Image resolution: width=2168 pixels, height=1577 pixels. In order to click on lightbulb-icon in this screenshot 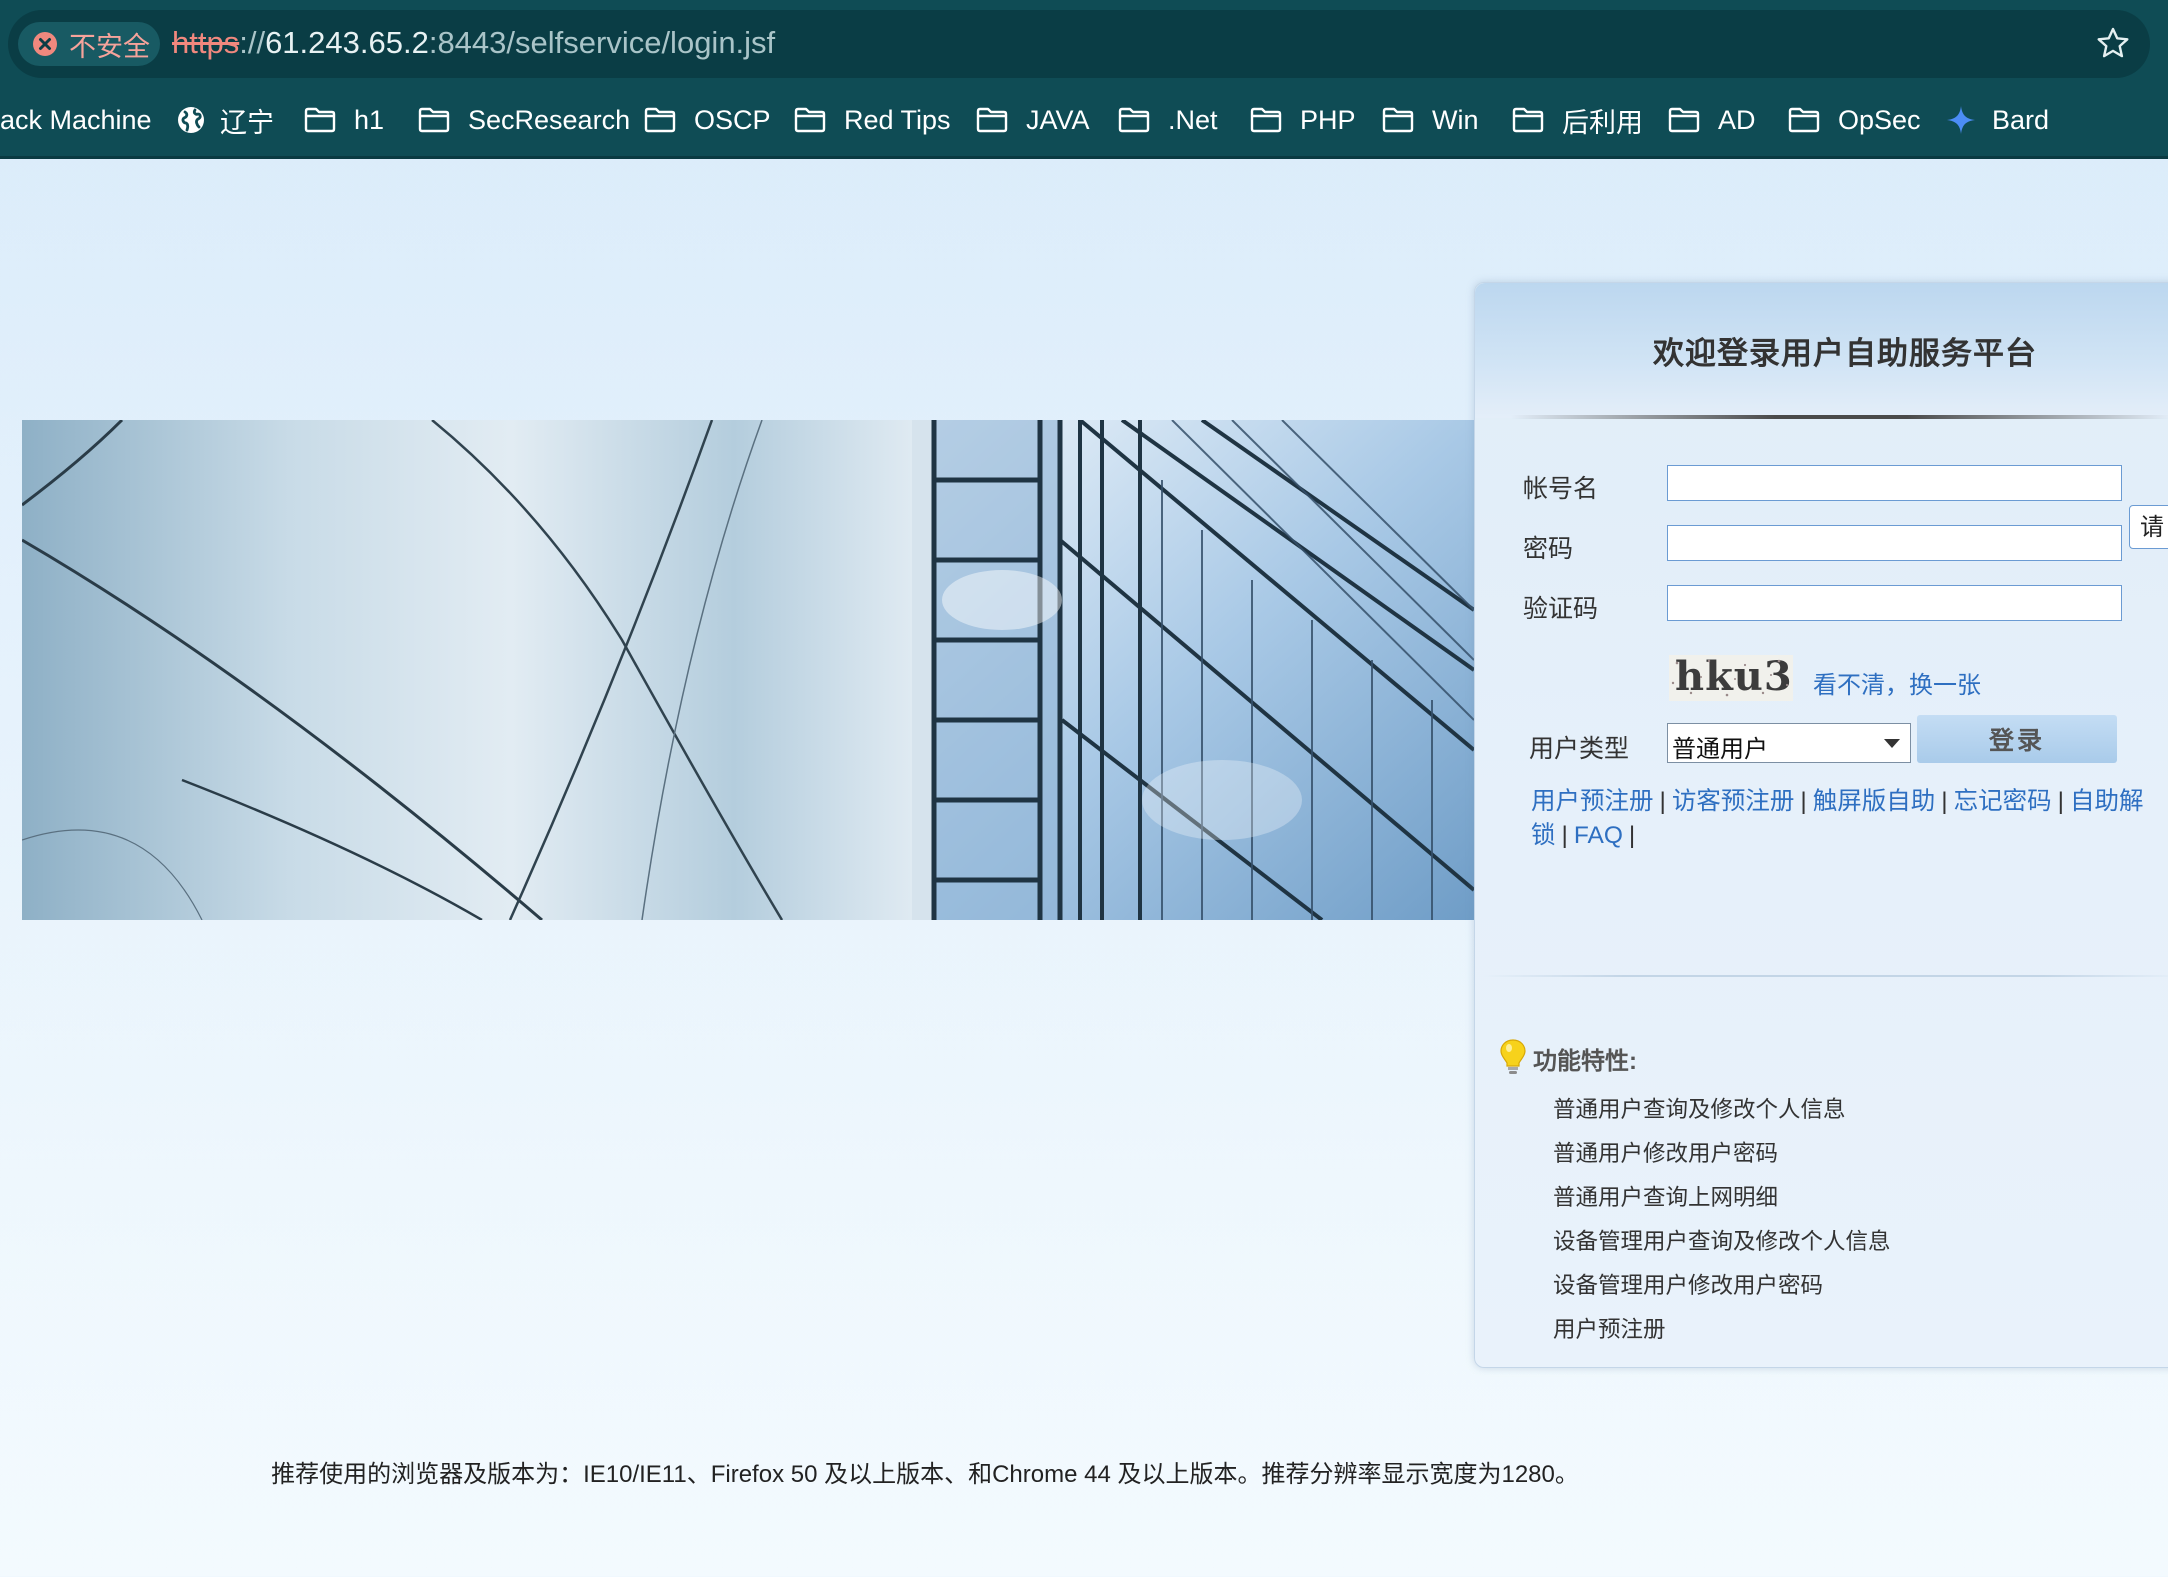, I will do `click(1513, 1056)`.